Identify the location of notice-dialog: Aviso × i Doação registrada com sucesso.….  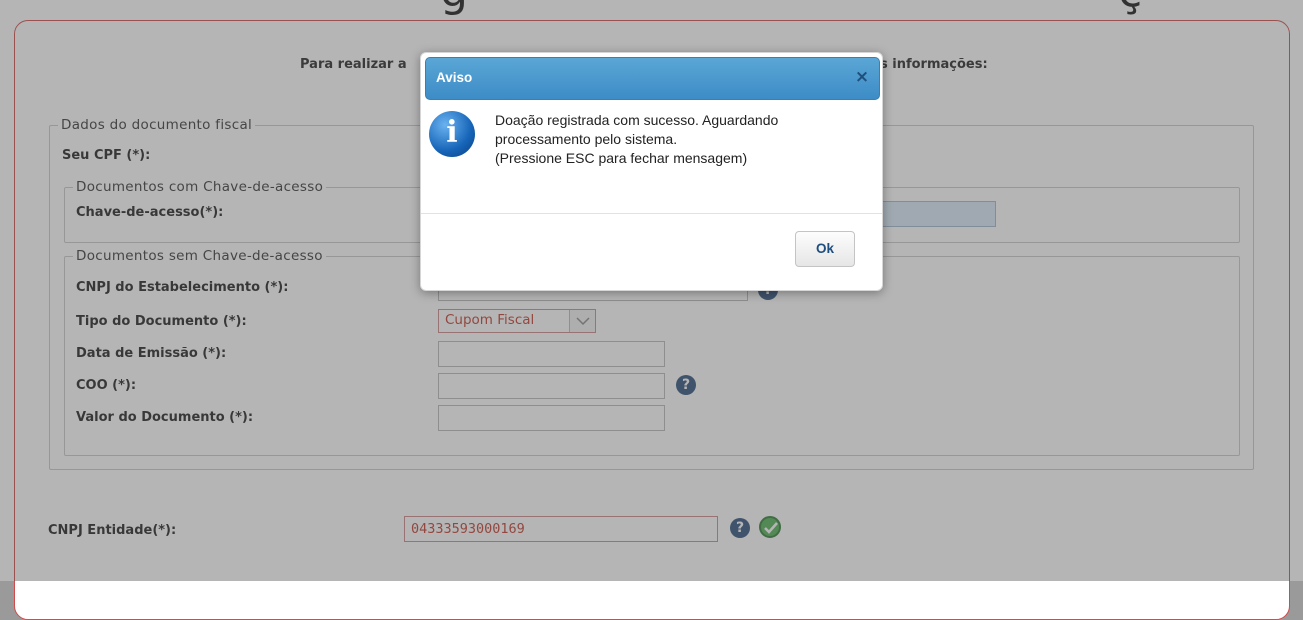
(651, 171).